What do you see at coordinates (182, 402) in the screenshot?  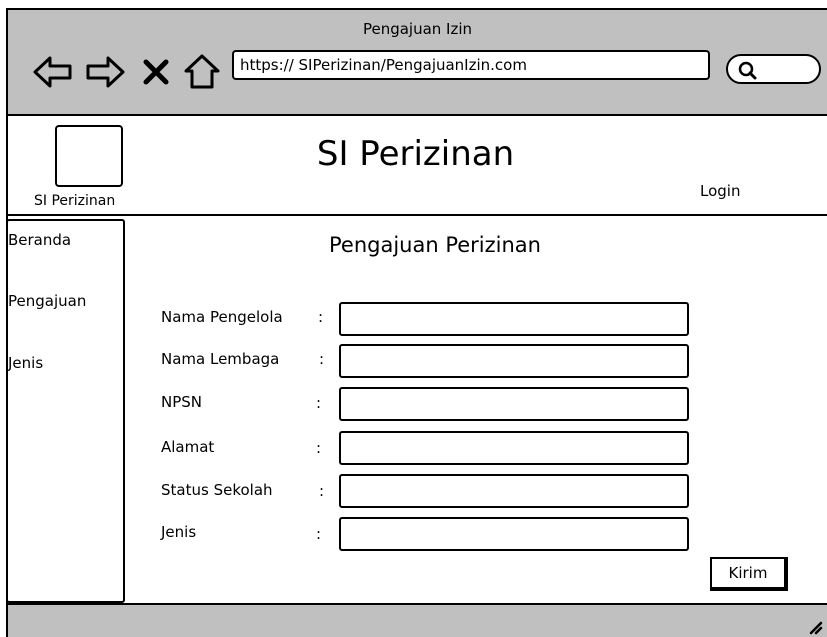 I see `field-label-npsn: NPSN` at bounding box center [182, 402].